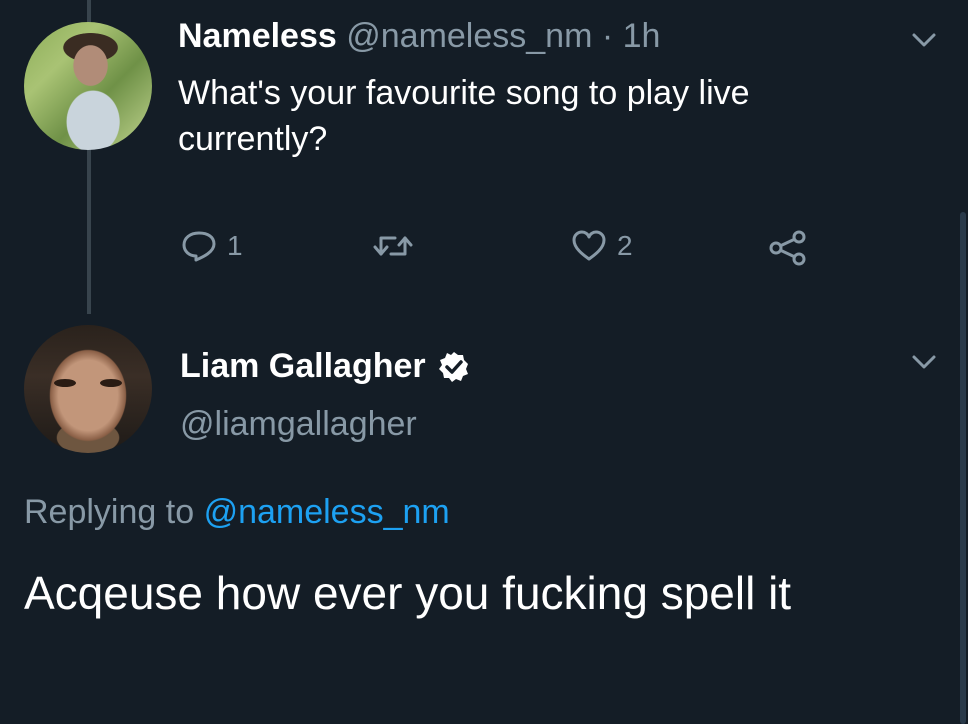  Describe the element at coordinates (327, 512) in the screenshot. I see `replying-to-mention: @nameless_nm` at that location.